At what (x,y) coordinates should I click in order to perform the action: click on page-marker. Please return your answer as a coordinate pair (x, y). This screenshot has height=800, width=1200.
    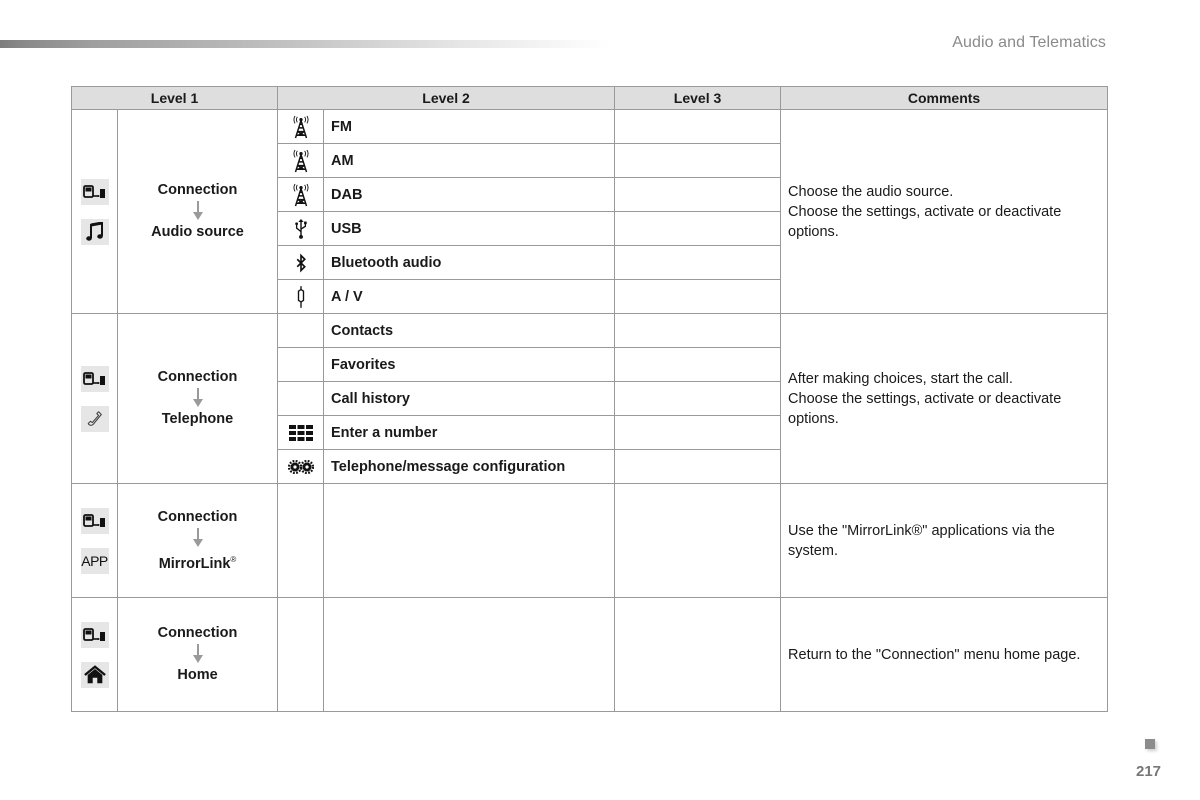
    Looking at the image, I should click on (1150, 744).